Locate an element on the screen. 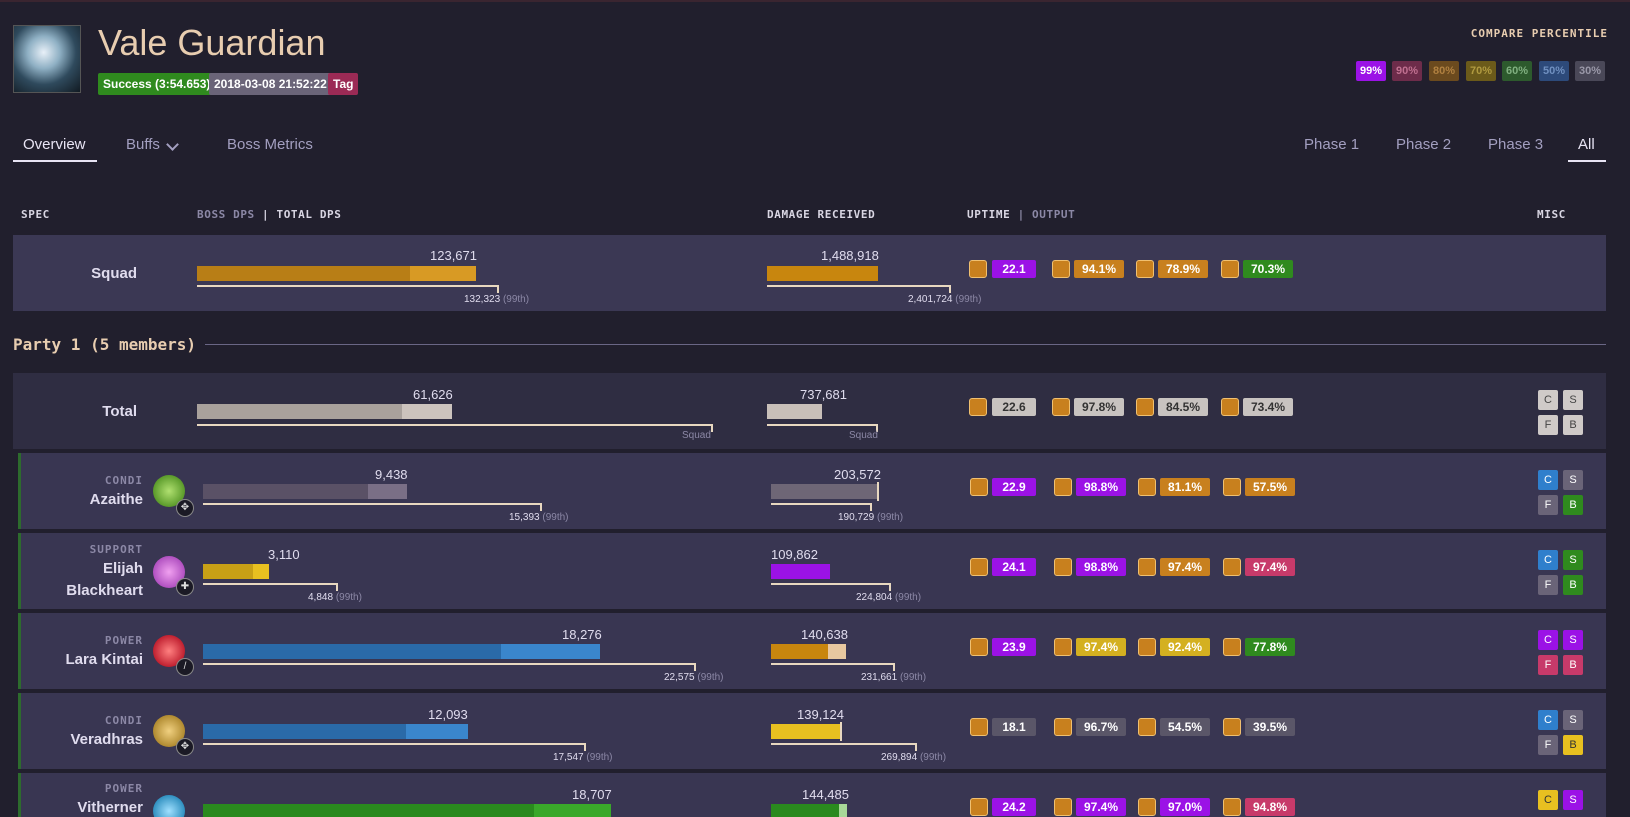 This screenshot has width=1630, height=817. squad-quickness: 78.9% is located at coordinates (1183, 269).